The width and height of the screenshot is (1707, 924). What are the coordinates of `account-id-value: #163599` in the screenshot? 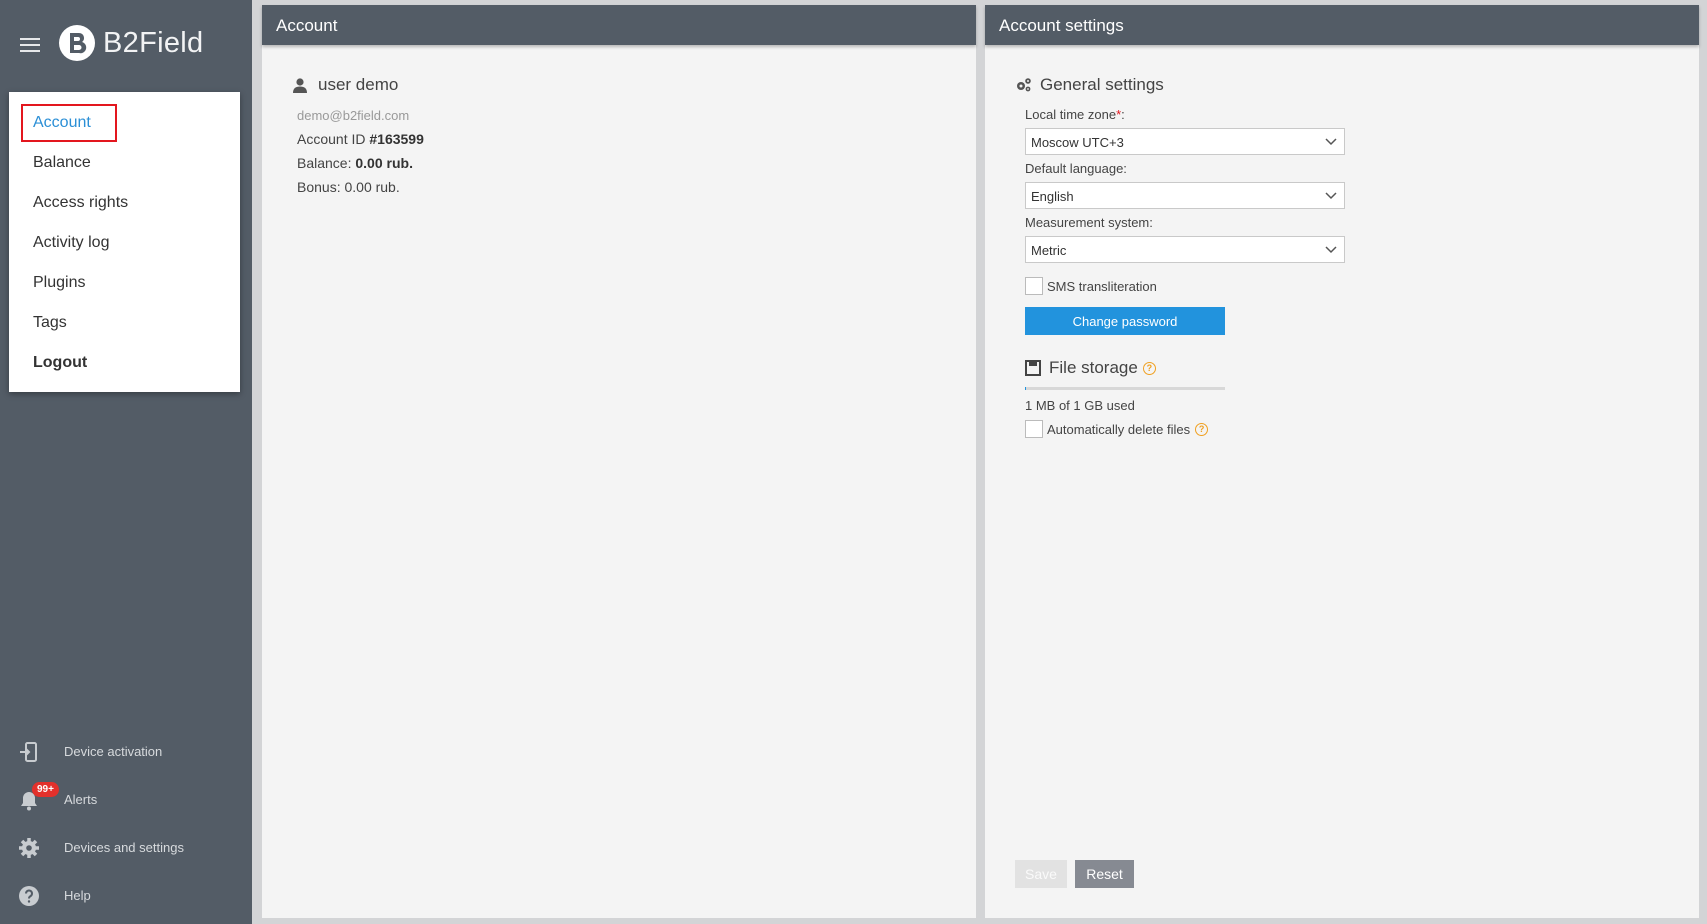 It's located at (396, 139).